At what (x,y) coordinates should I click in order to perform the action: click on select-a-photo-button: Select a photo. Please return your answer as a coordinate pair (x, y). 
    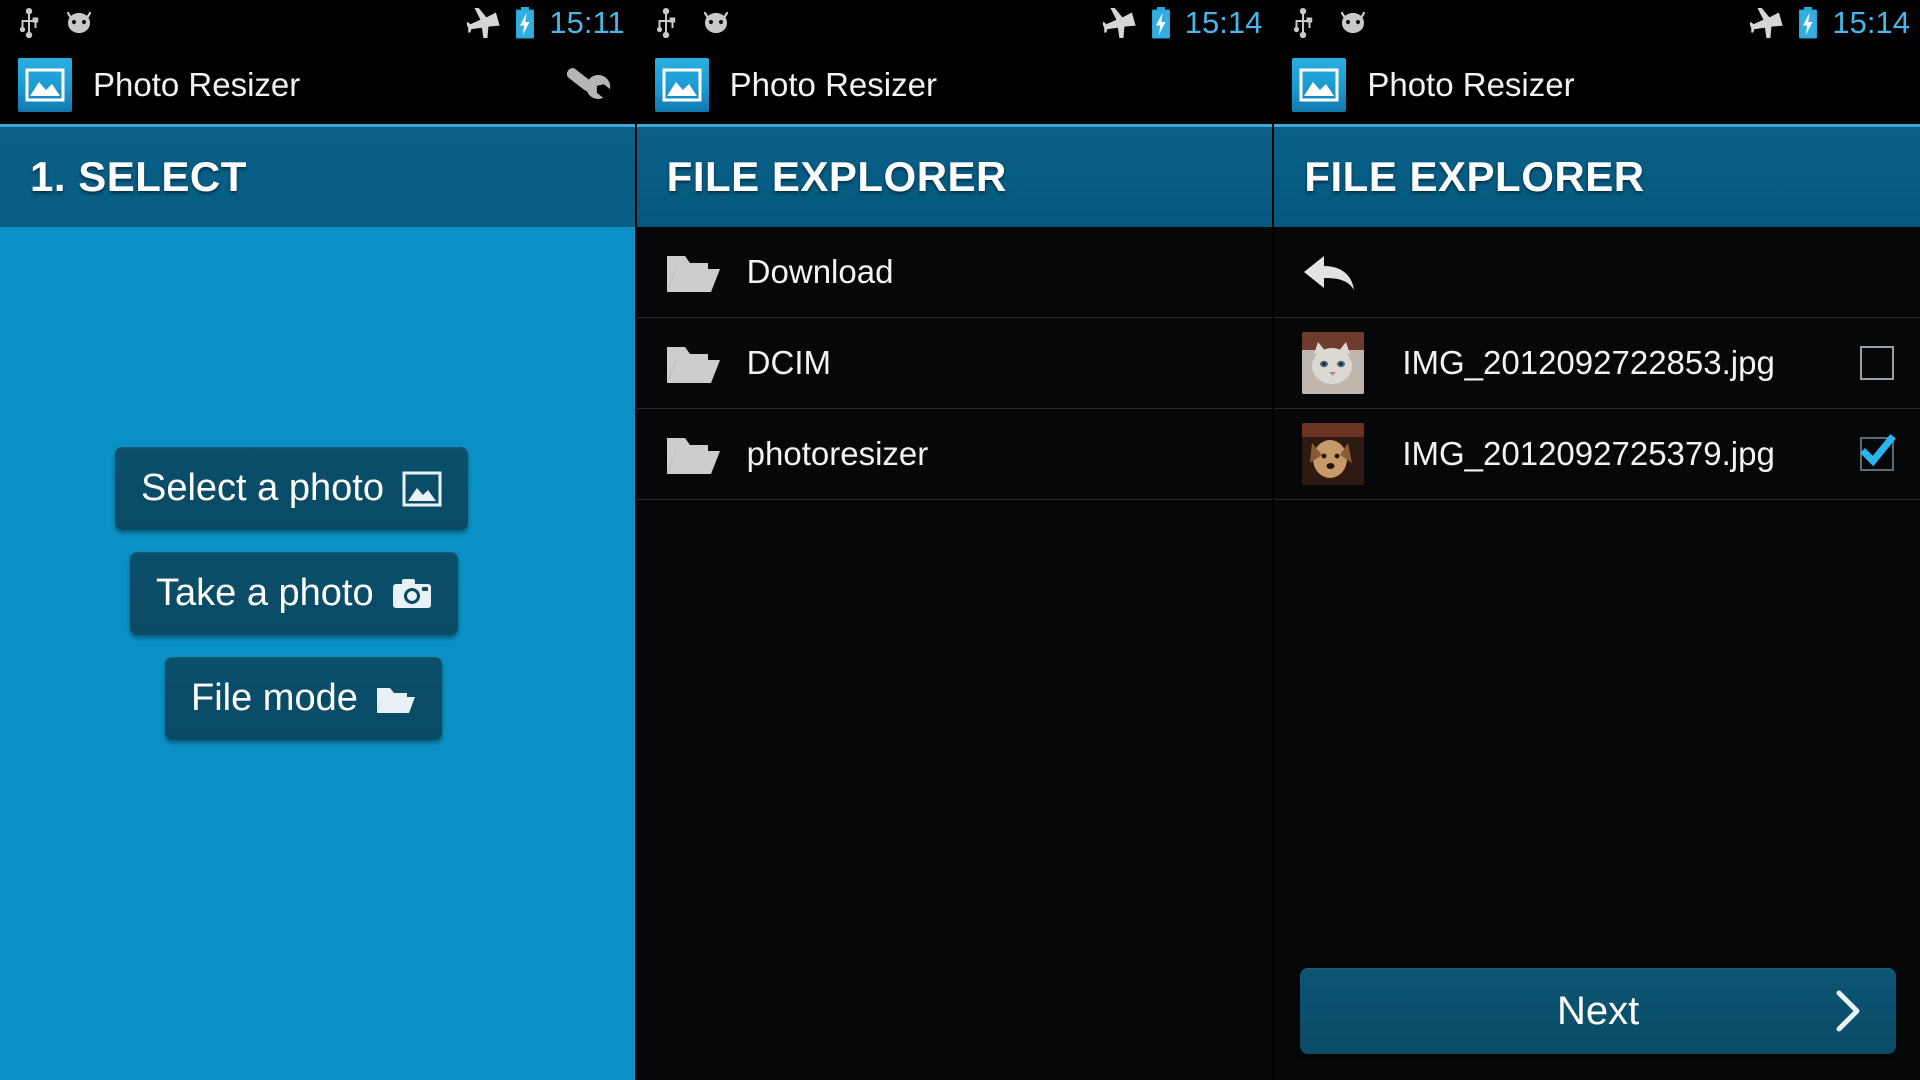
    Looking at the image, I should click on (291, 488).